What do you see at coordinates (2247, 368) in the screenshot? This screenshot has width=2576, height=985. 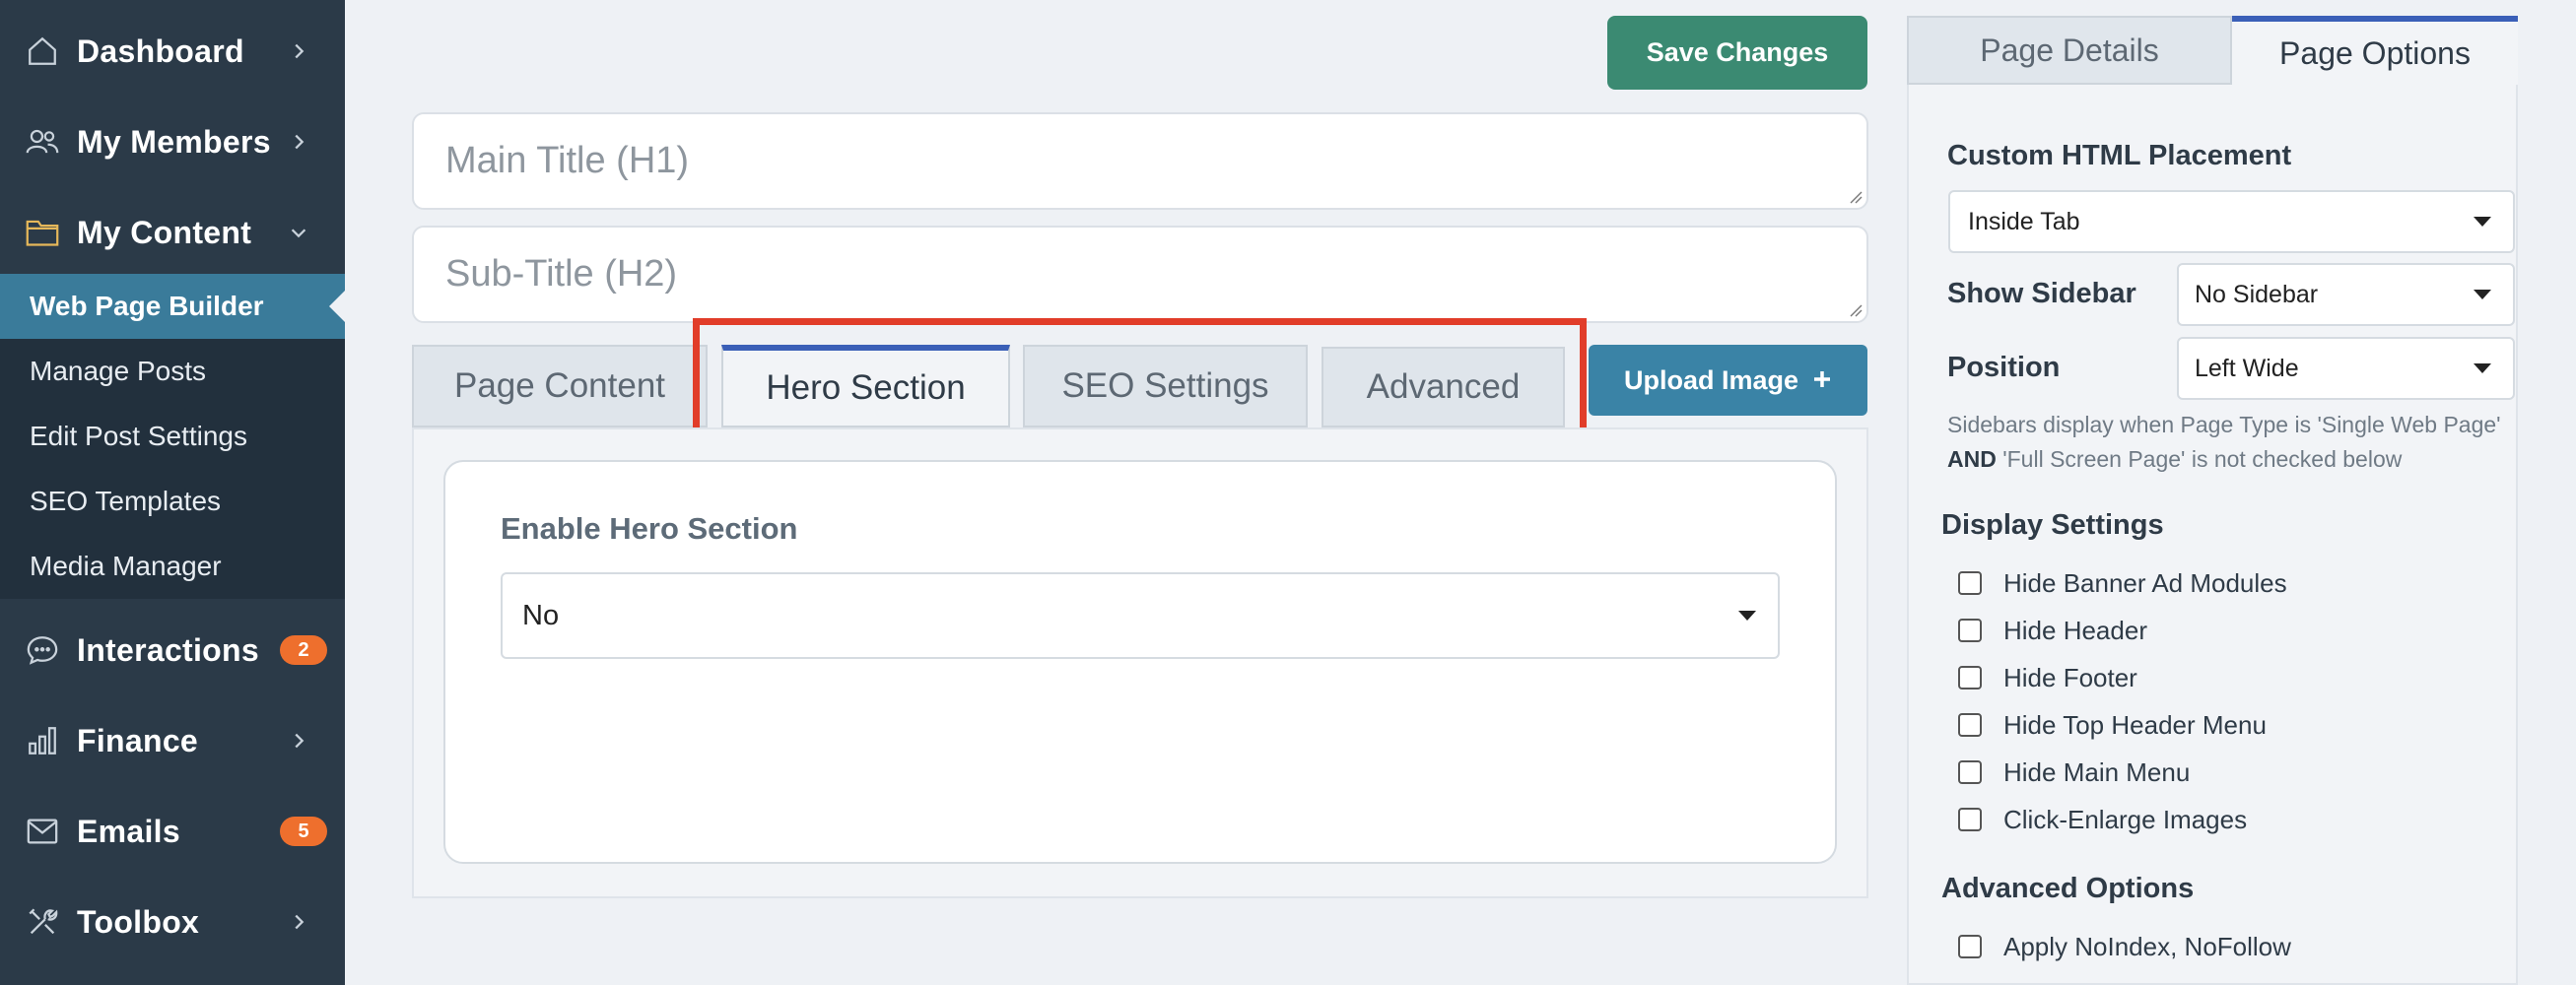 I see `position-value: Left Wide` at bounding box center [2247, 368].